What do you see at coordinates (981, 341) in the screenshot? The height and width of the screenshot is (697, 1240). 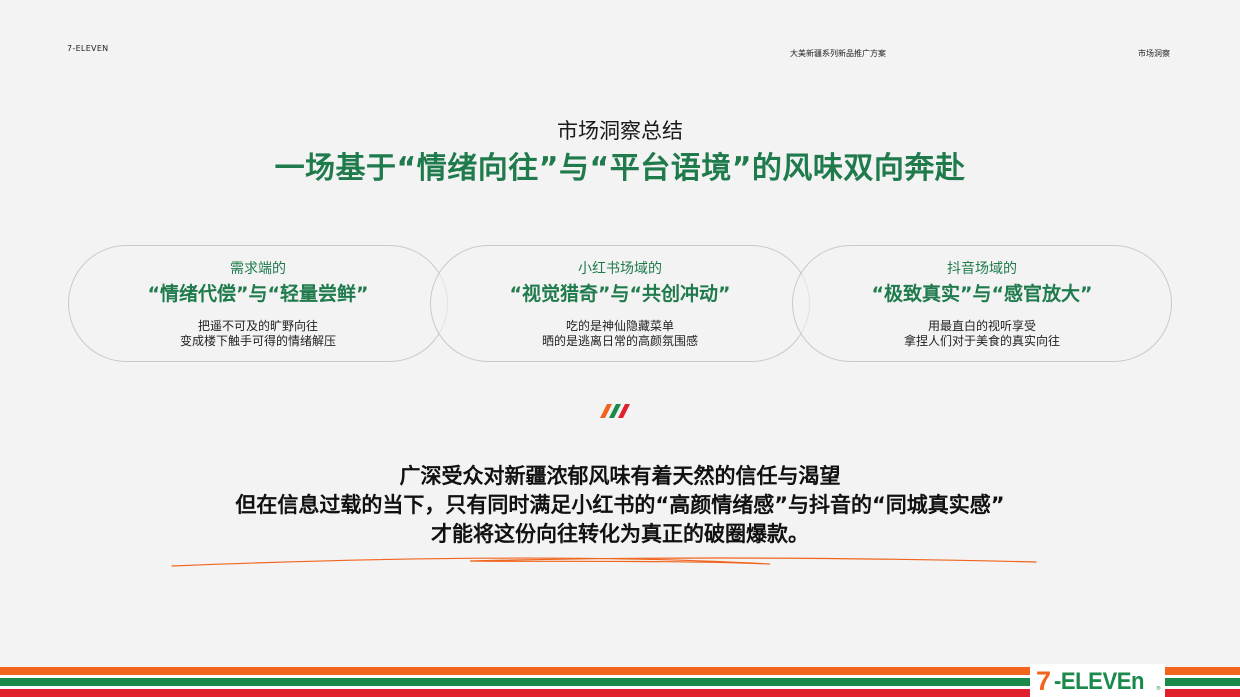 I see `pill-text-line: 拿捏人们对于美食的真实向往` at bounding box center [981, 341].